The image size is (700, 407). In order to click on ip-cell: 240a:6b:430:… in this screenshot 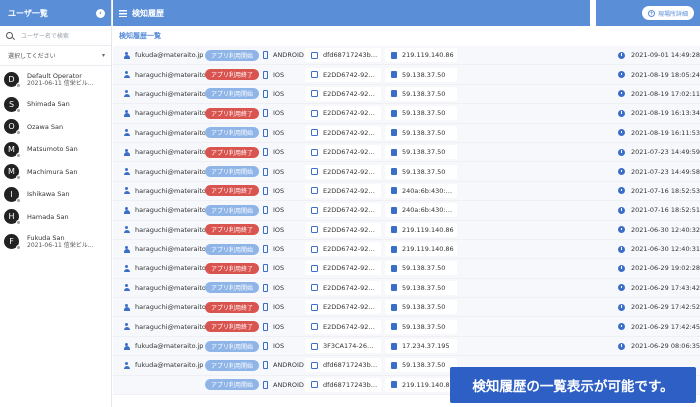, I will do `click(421, 210)`.